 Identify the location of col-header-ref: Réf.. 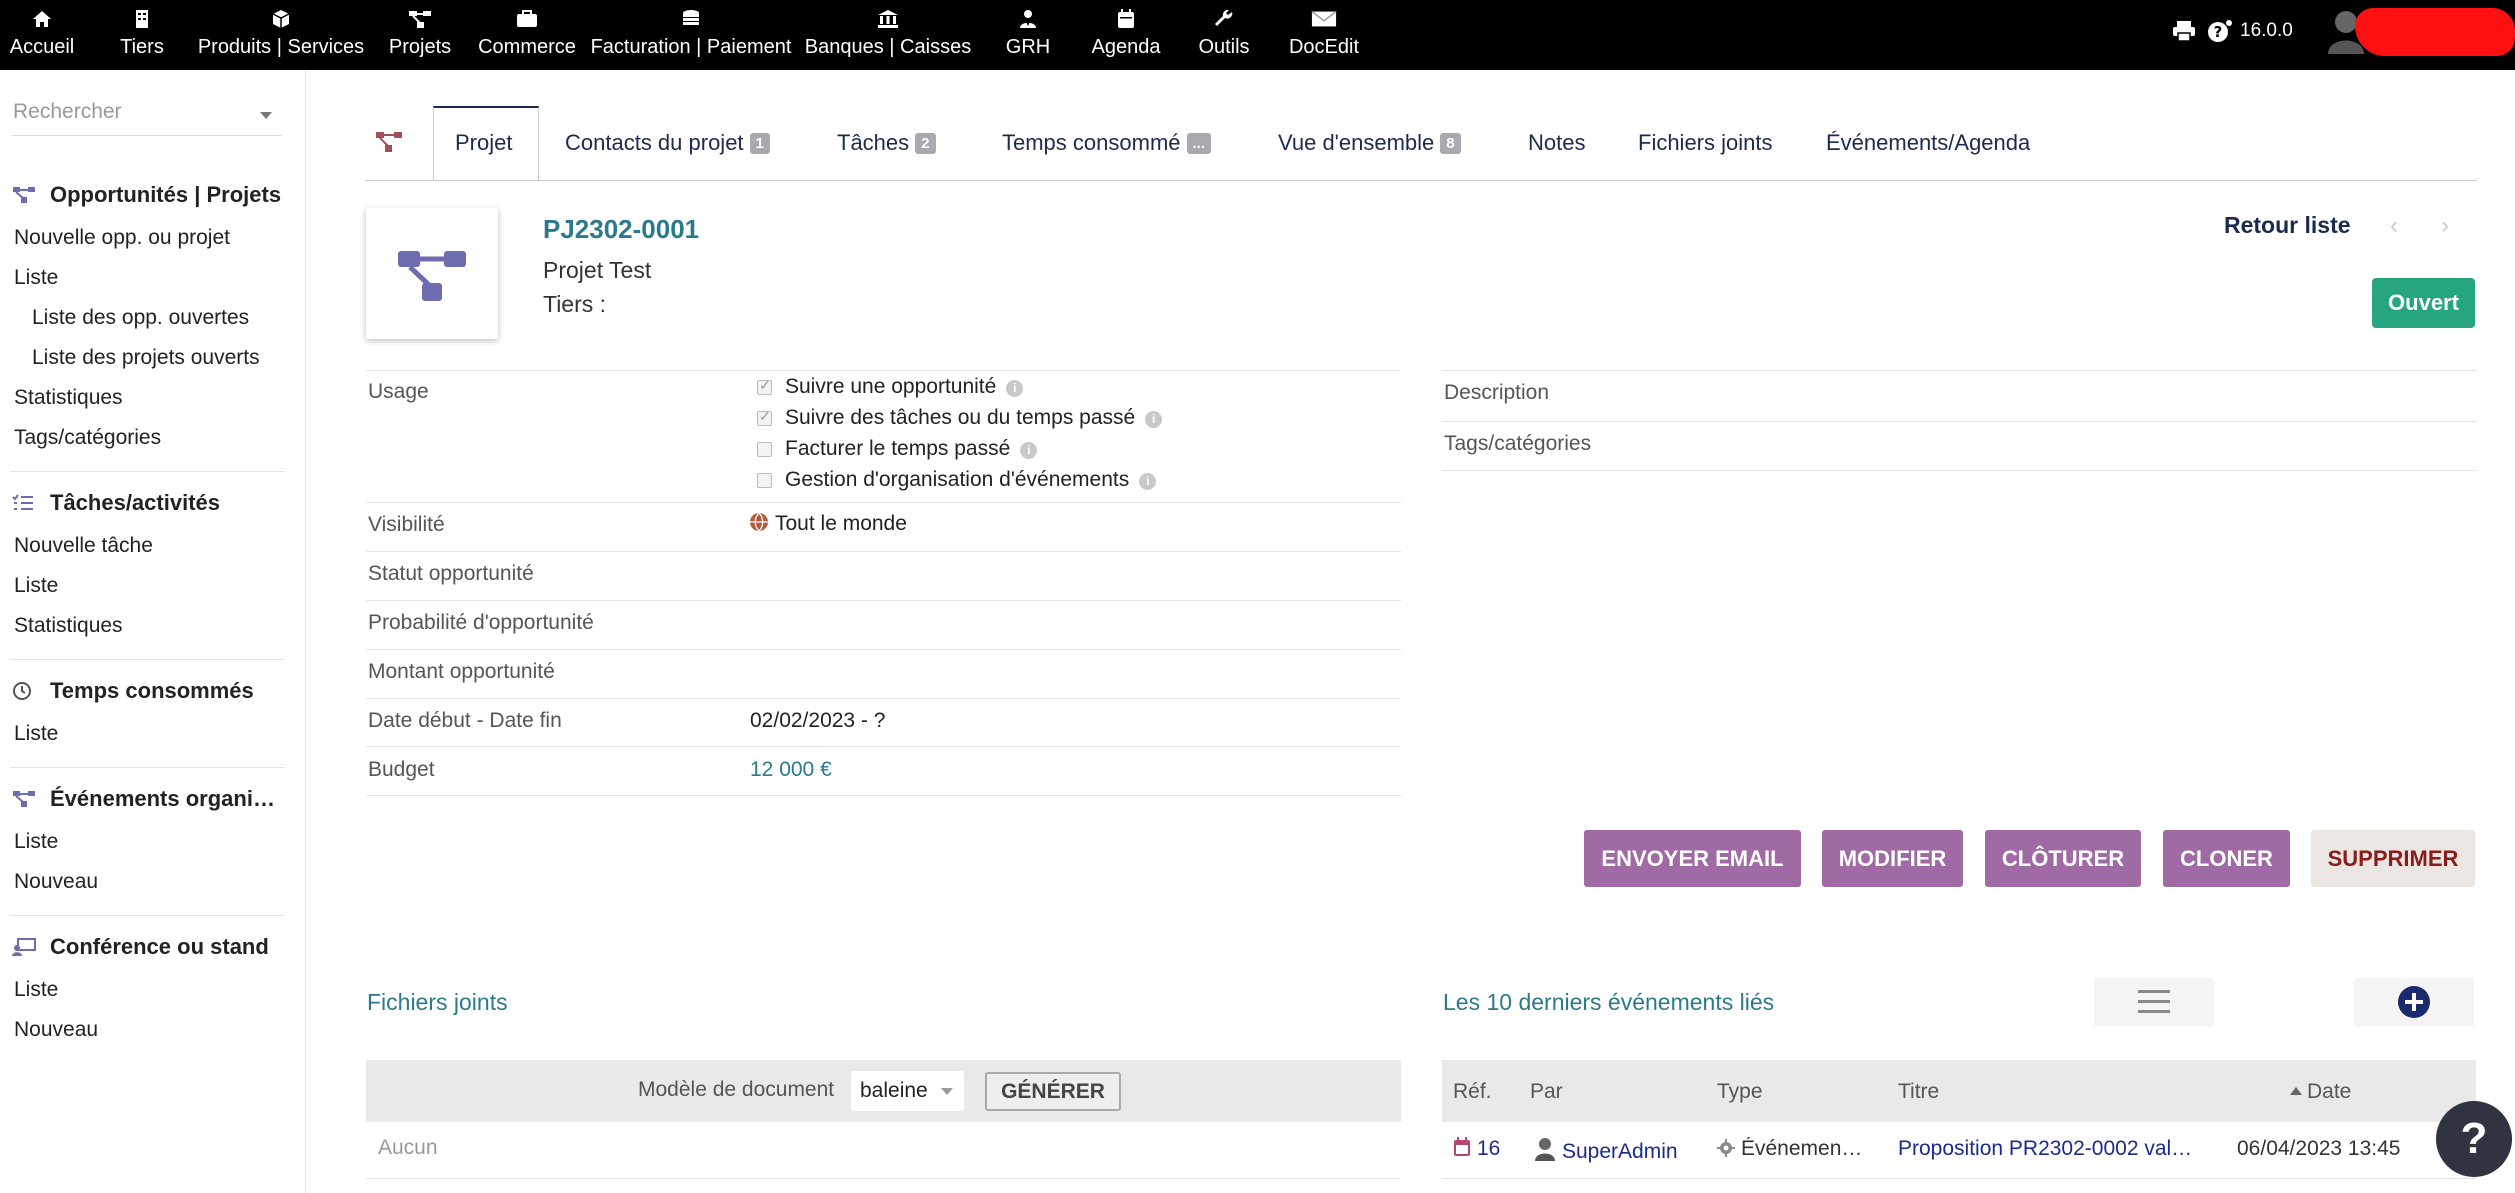
(1472, 1092).